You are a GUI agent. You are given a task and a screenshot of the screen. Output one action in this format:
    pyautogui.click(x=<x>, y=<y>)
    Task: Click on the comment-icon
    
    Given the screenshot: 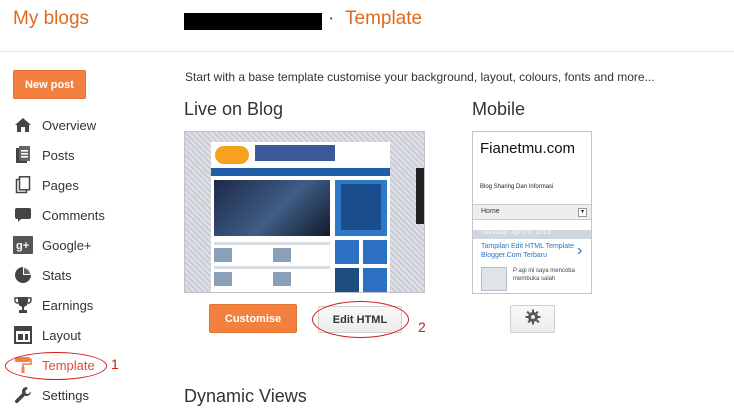 What is the action you would take?
    pyautogui.click(x=23, y=215)
    